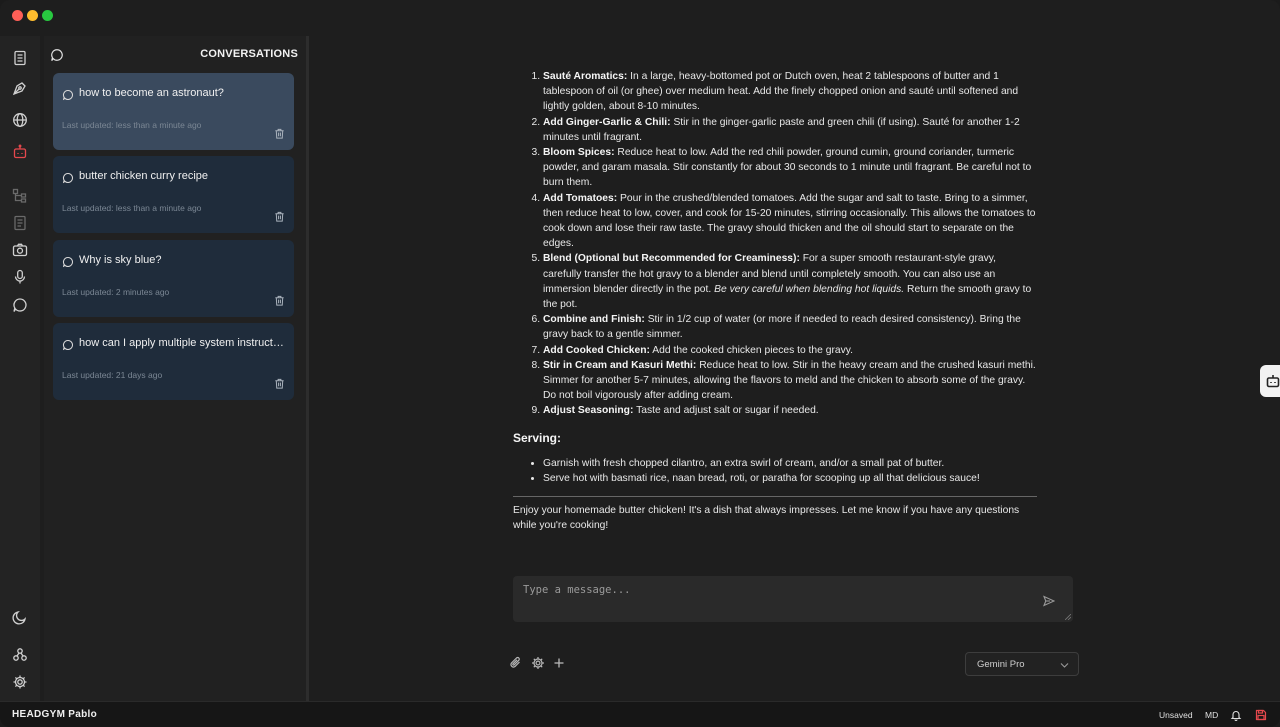  Describe the element at coordinates (151, 93) in the screenshot. I see `conversation-title: how to become an astronaut?` at that location.